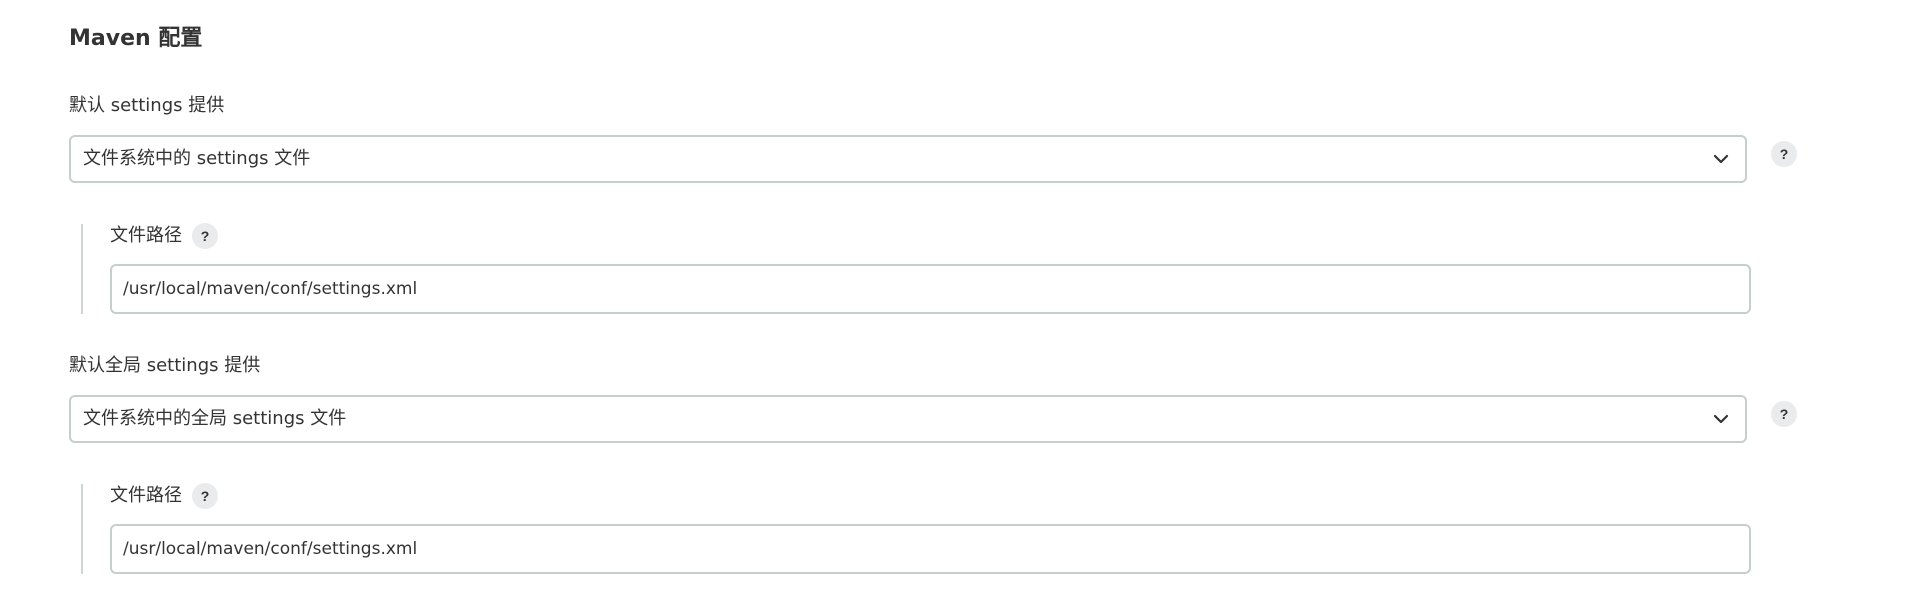  Describe the element at coordinates (205, 236) in the screenshot. I see `settings-path-help-button: ?` at that location.